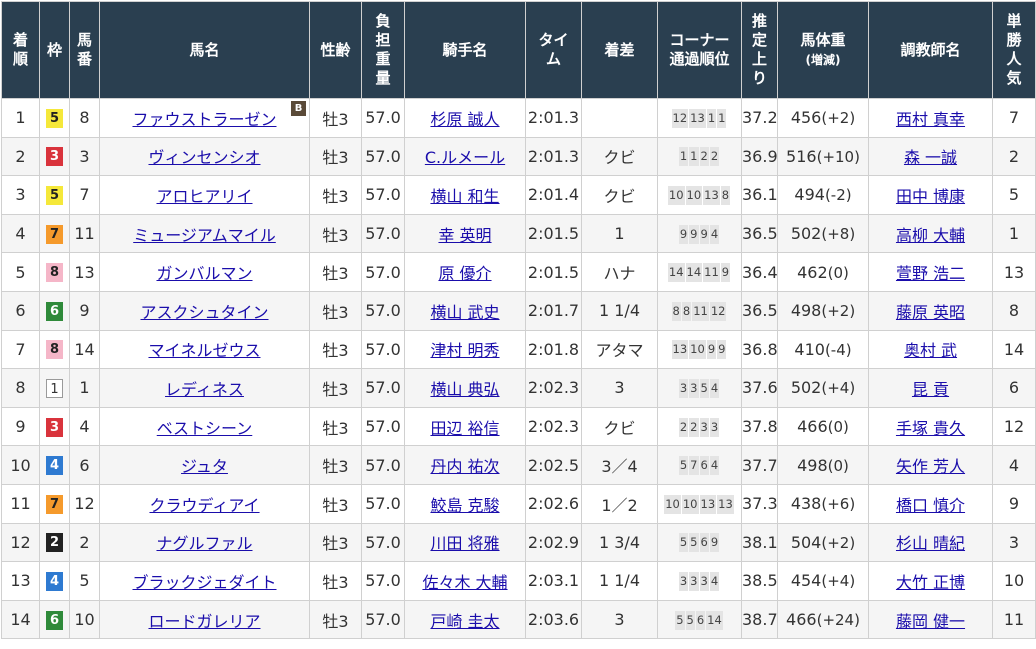  Describe the element at coordinates (464, 119) in the screenshot. I see `jockey-link: 杉原 誠人` at that location.